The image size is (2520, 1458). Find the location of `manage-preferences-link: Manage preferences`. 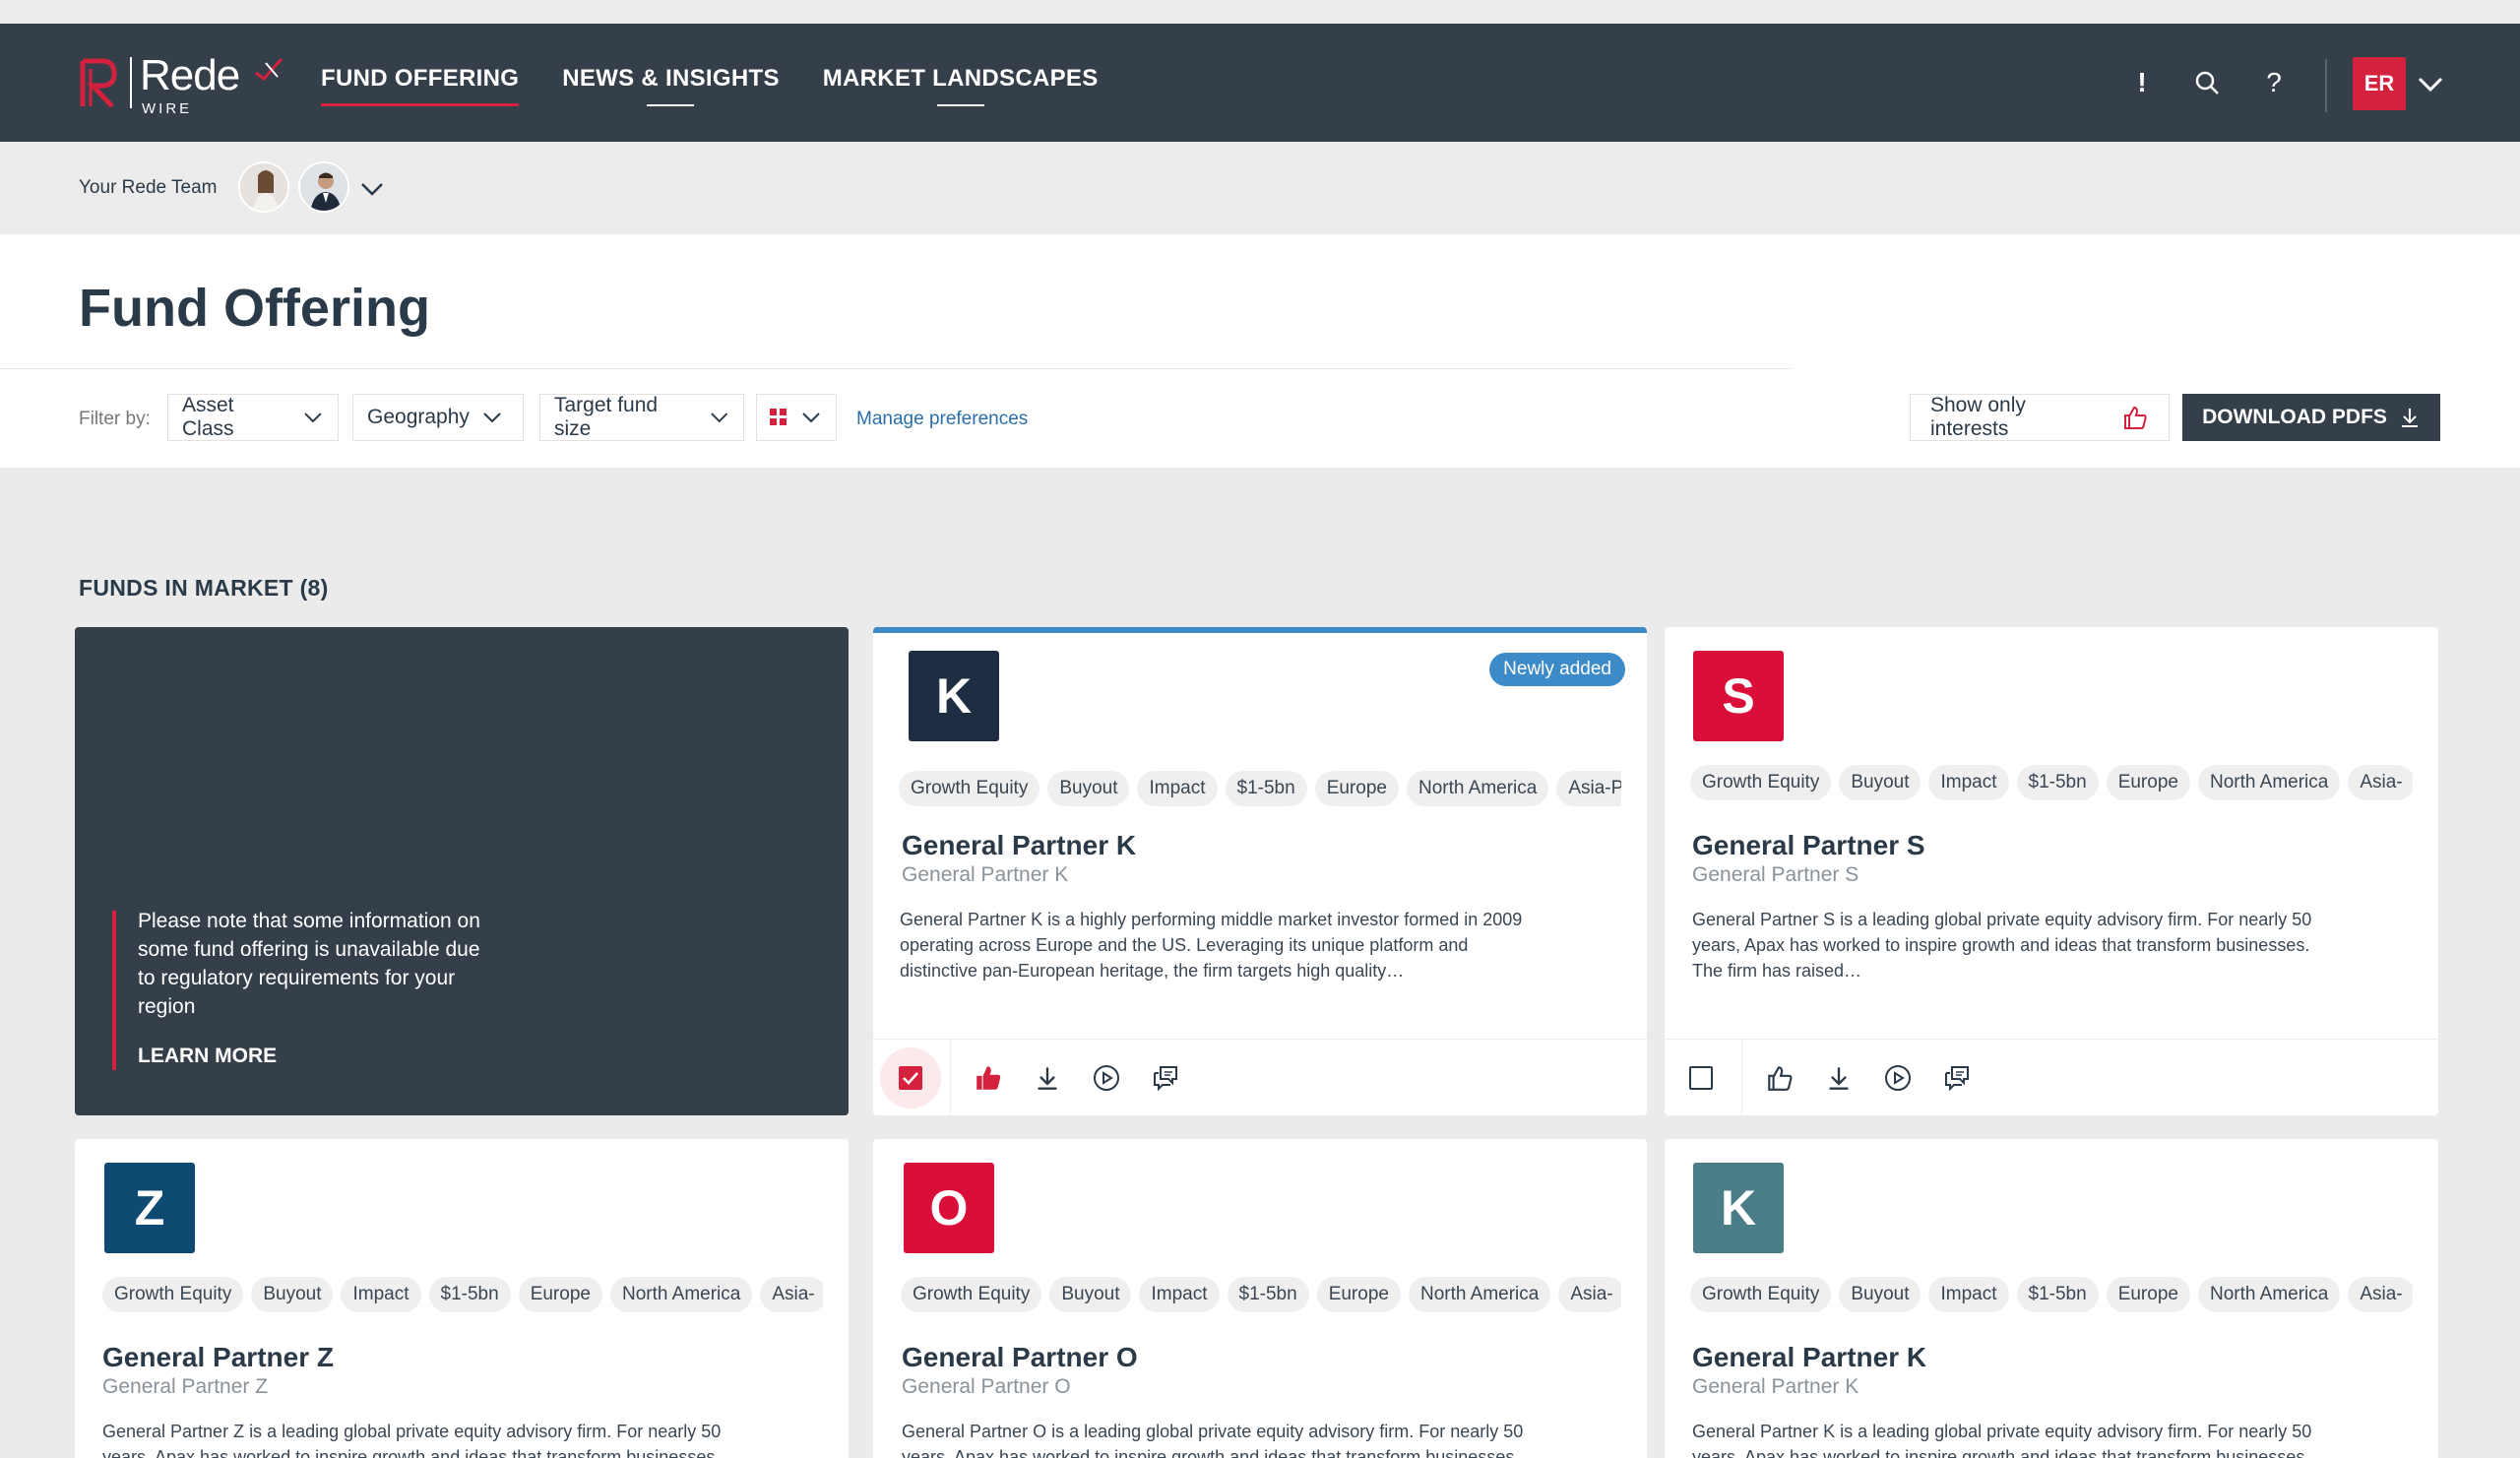

manage-preferences-link: Manage preferences is located at coordinates (942, 419).